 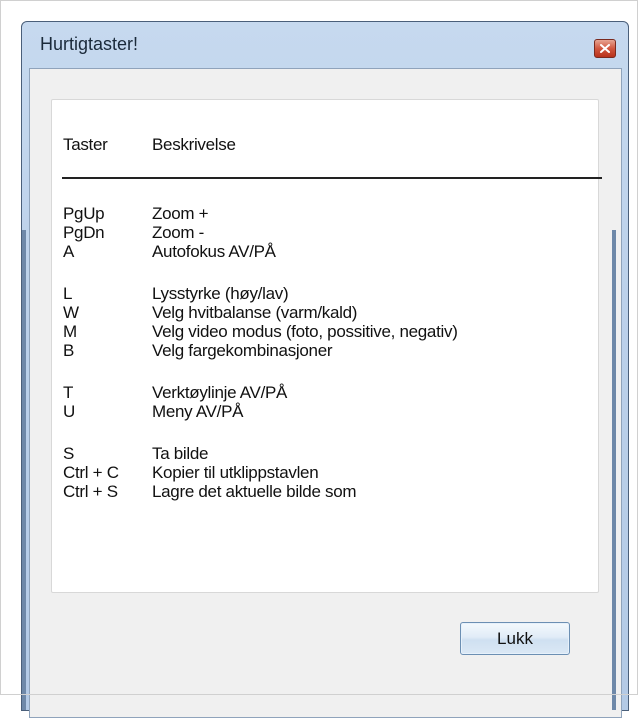 What do you see at coordinates (90, 491) in the screenshot?
I see `shortcut-key: Ctrl + S` at bounding box center [90, 491].